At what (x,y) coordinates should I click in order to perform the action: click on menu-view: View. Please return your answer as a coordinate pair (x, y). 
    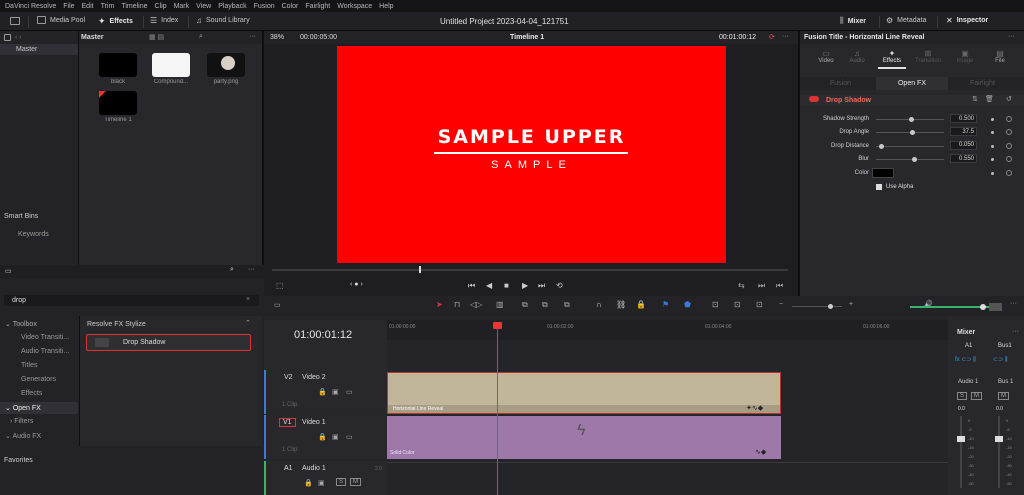
    Looking at the image, I should click on (203, 6).